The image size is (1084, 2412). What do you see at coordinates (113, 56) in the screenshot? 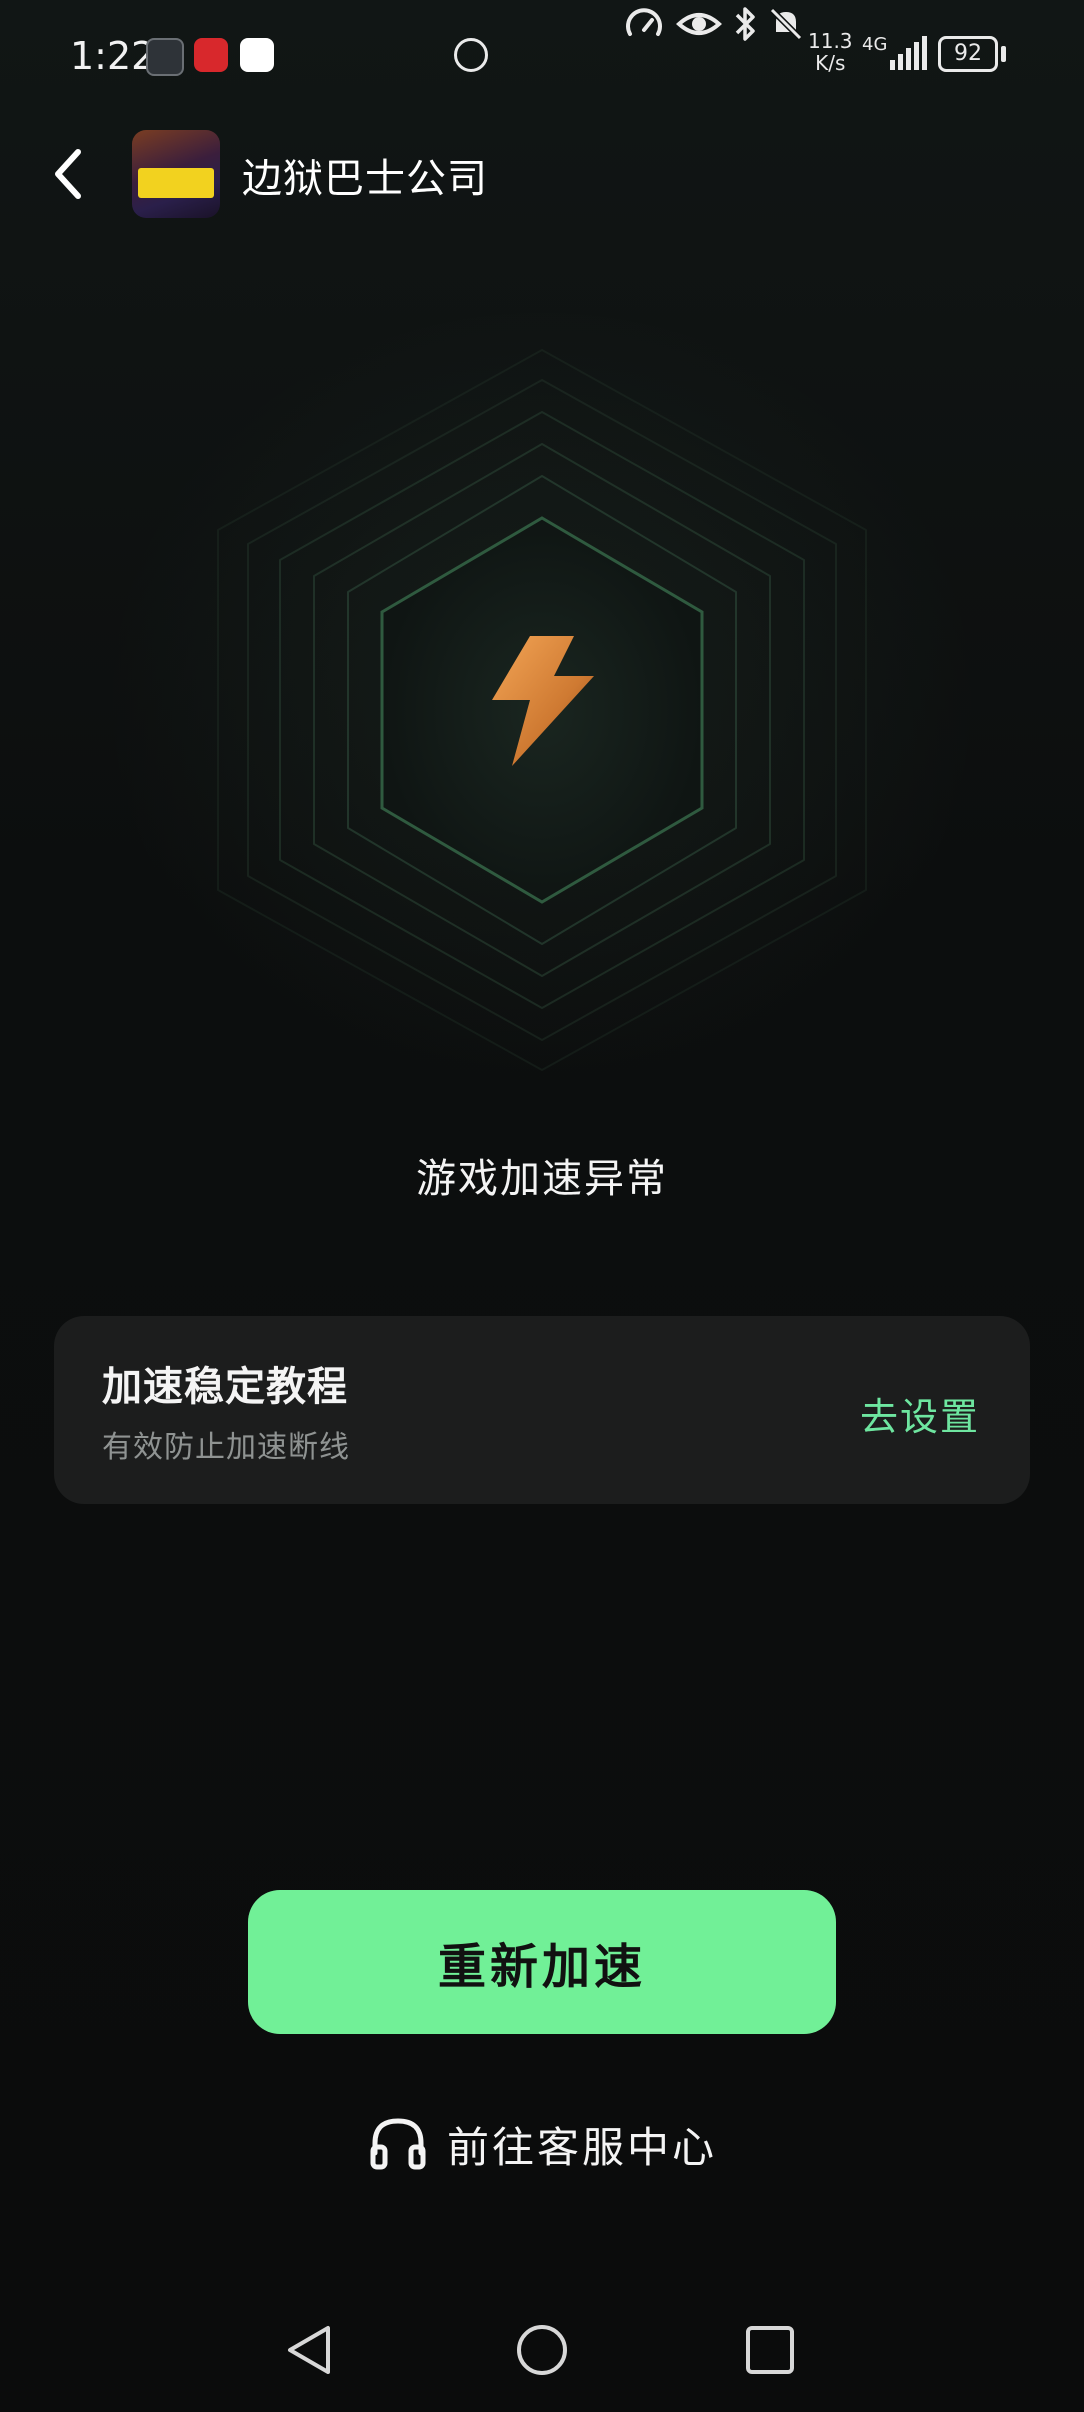
I see `status-time: 1:22` at bounding box center [113, 56].